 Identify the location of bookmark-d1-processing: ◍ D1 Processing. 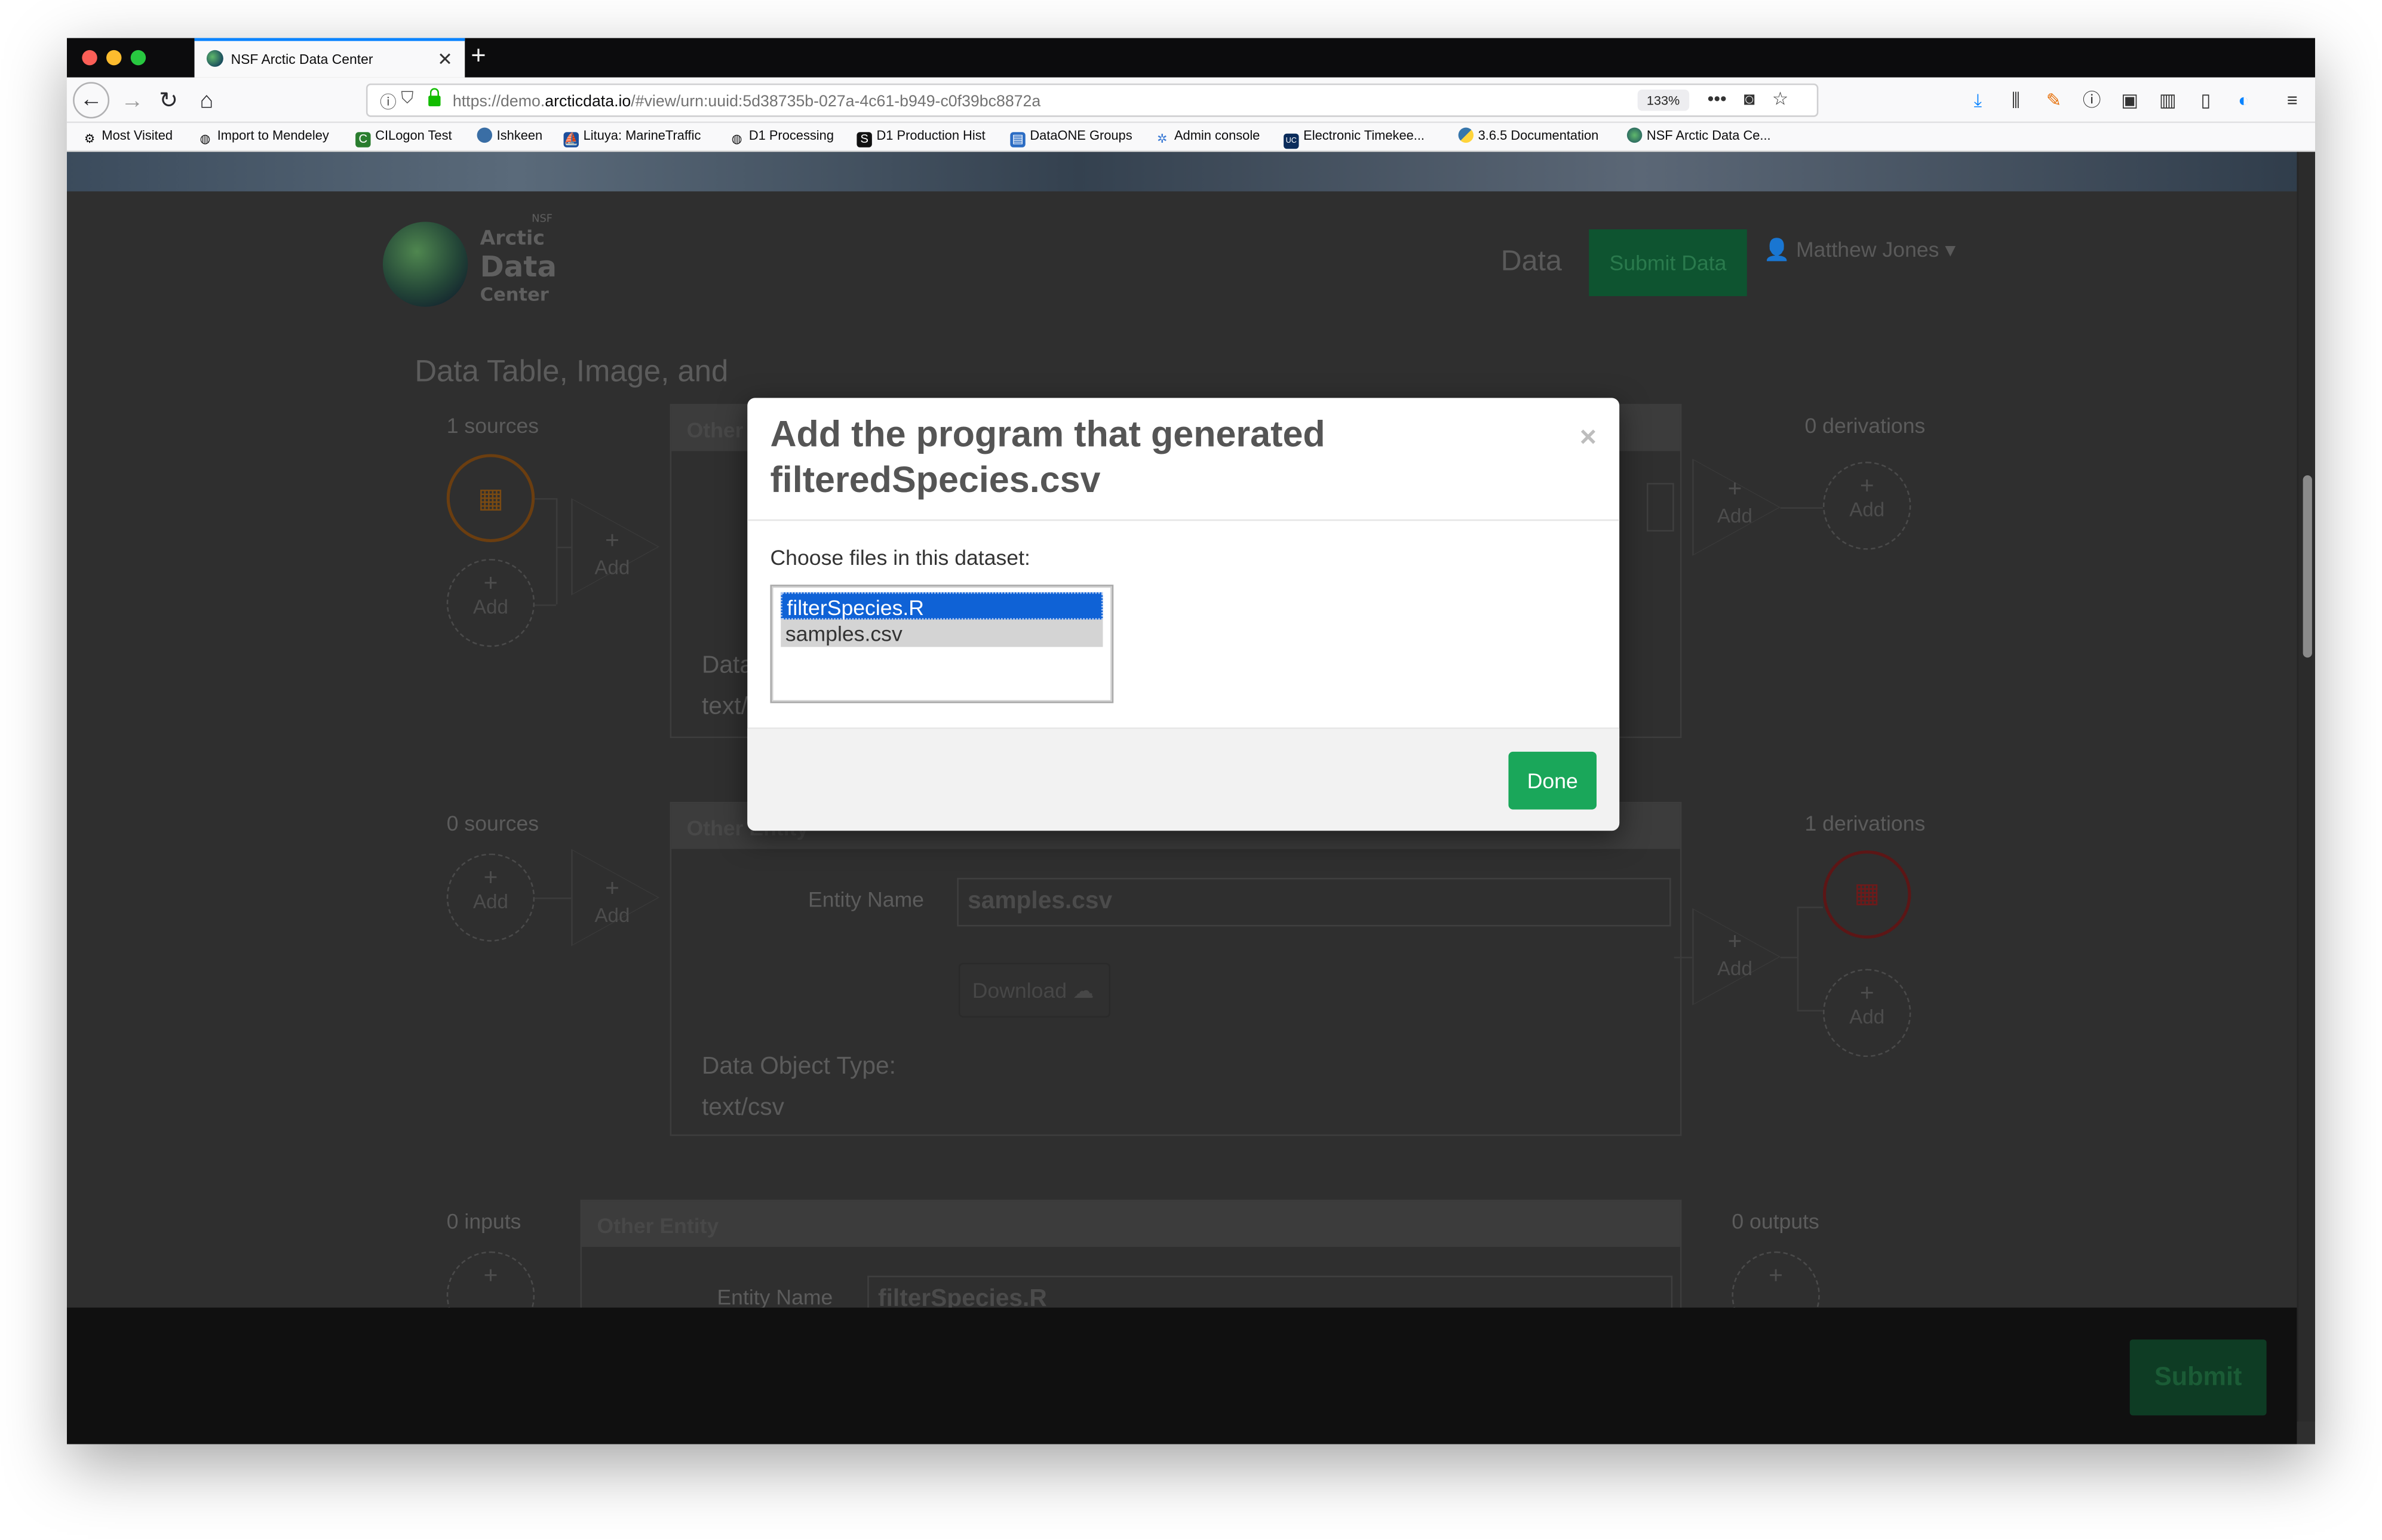
(782, 138).